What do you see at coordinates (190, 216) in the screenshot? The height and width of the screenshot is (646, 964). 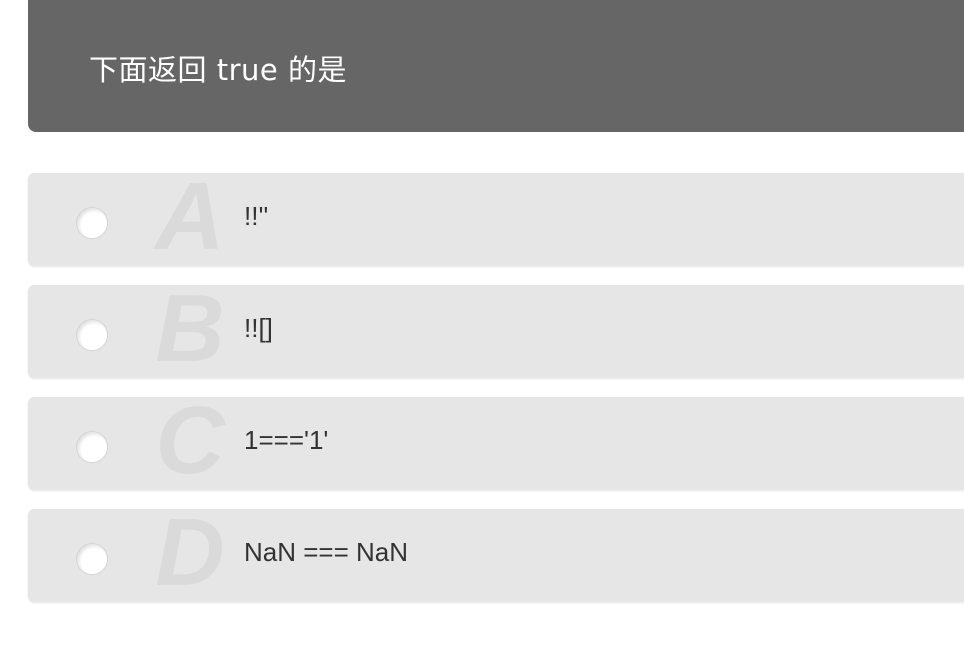 I see `option-letter-a: A` at bounding box center [190, 216].